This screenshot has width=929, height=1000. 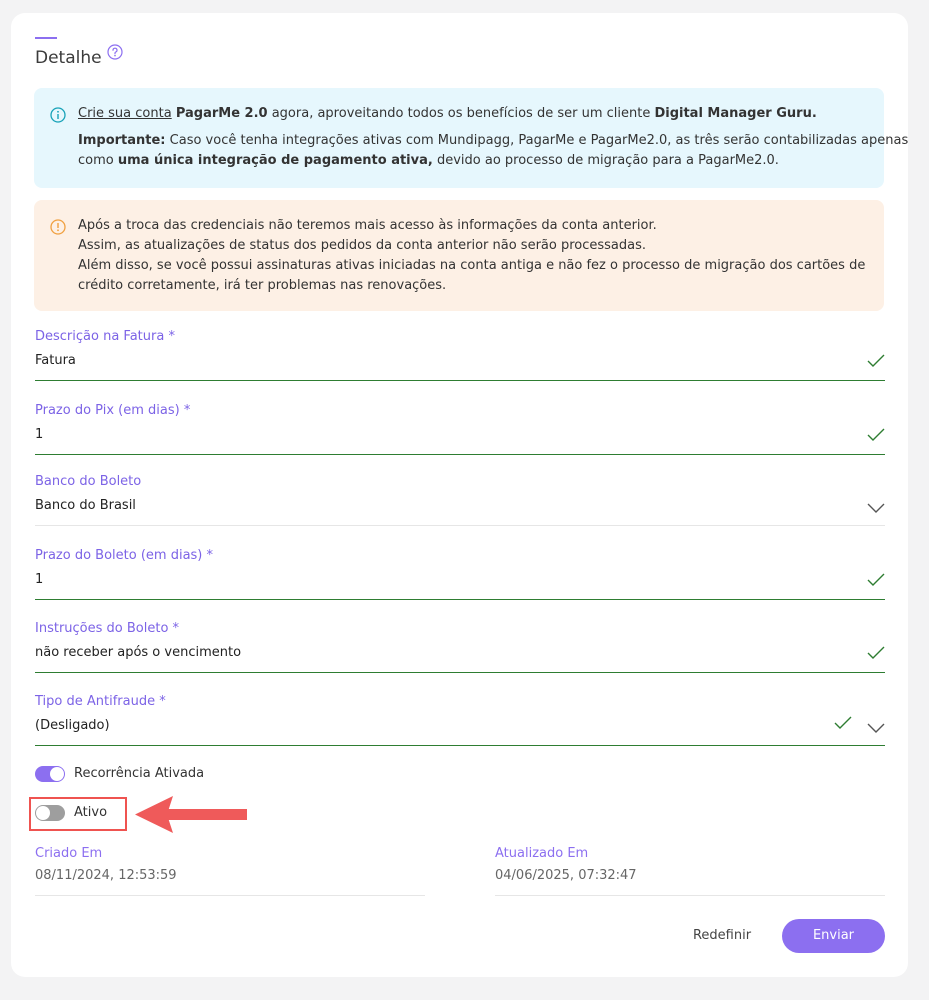 What do you see at coordinates (122, 140) in the screenshot?
I see `important-label: Importante:` at bounding box center [122, 140].